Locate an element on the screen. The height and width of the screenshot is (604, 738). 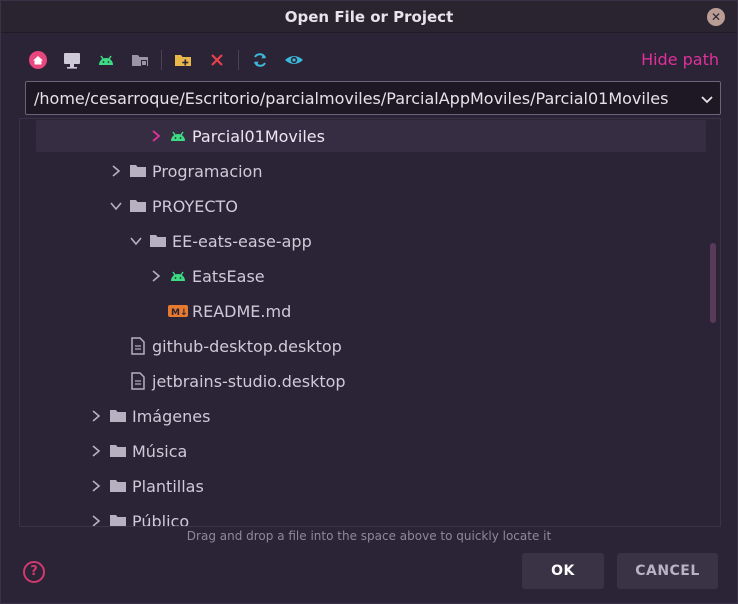
tree-item-publico: Público is located at coordinates (370, 516).